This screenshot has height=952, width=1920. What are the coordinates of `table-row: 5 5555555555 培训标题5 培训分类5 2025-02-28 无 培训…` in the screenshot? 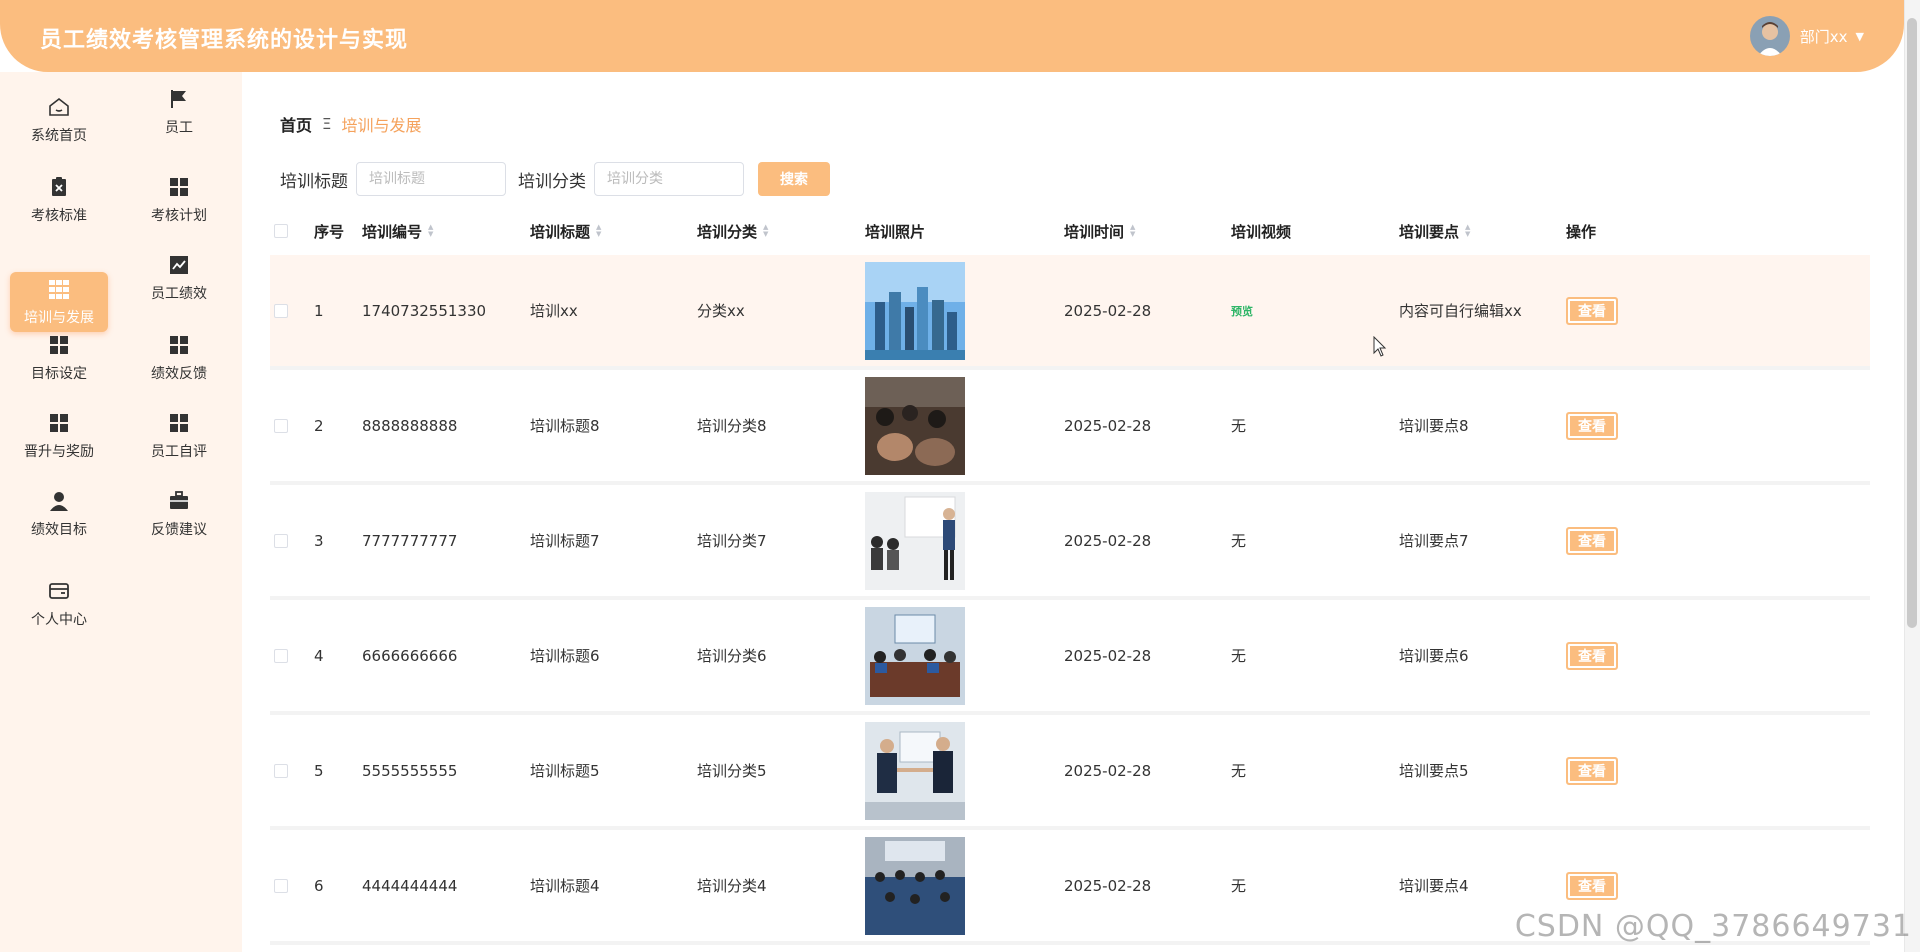 It's located at (1070, 772).